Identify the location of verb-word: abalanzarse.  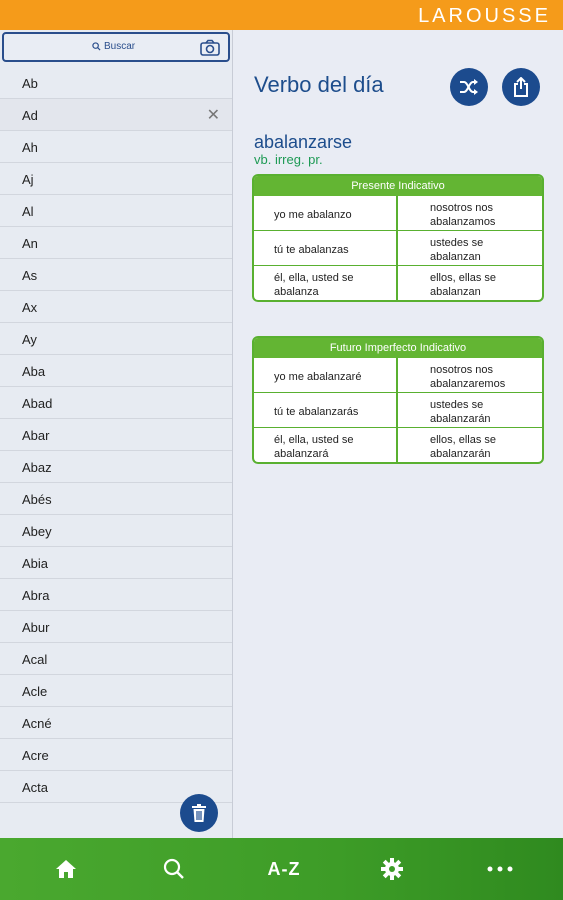
(303, 142).